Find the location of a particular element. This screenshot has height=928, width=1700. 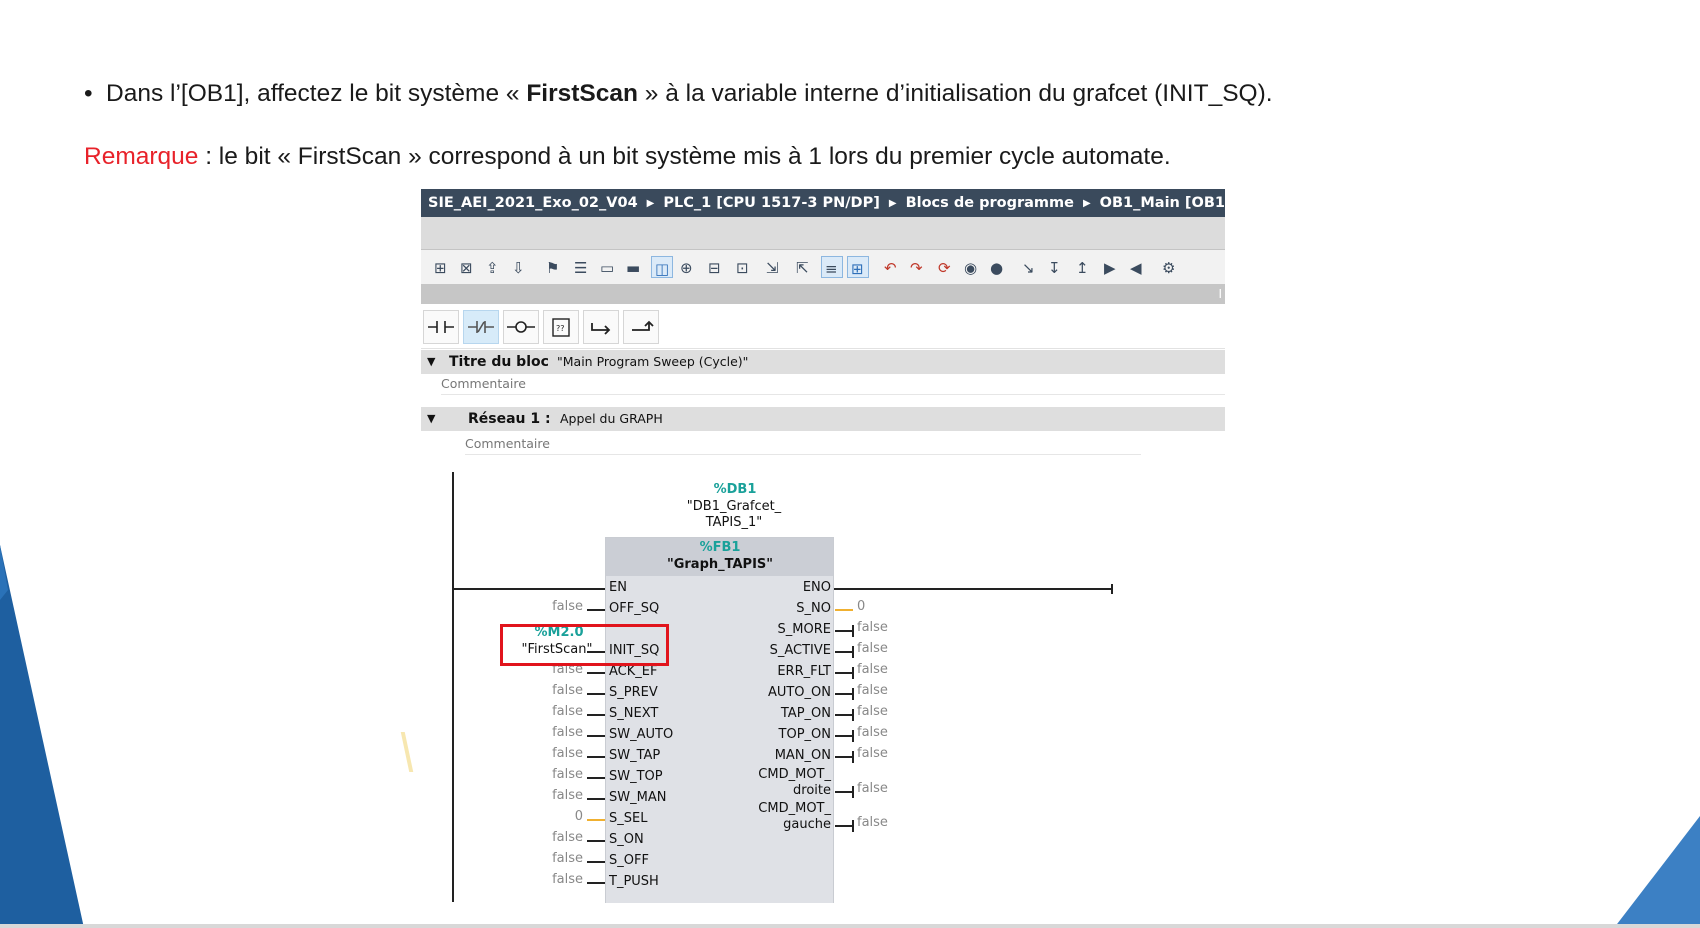

normally-open-contact-icon is located at coordinates (441, 327).